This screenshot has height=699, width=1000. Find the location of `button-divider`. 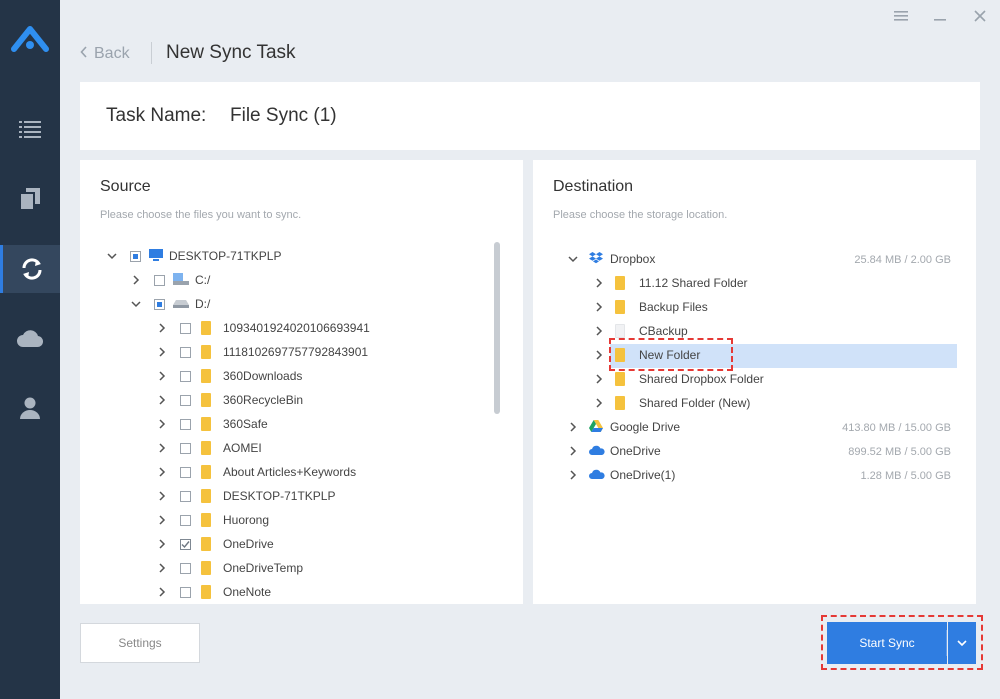

button-divider is located at coordinates (946, 643).